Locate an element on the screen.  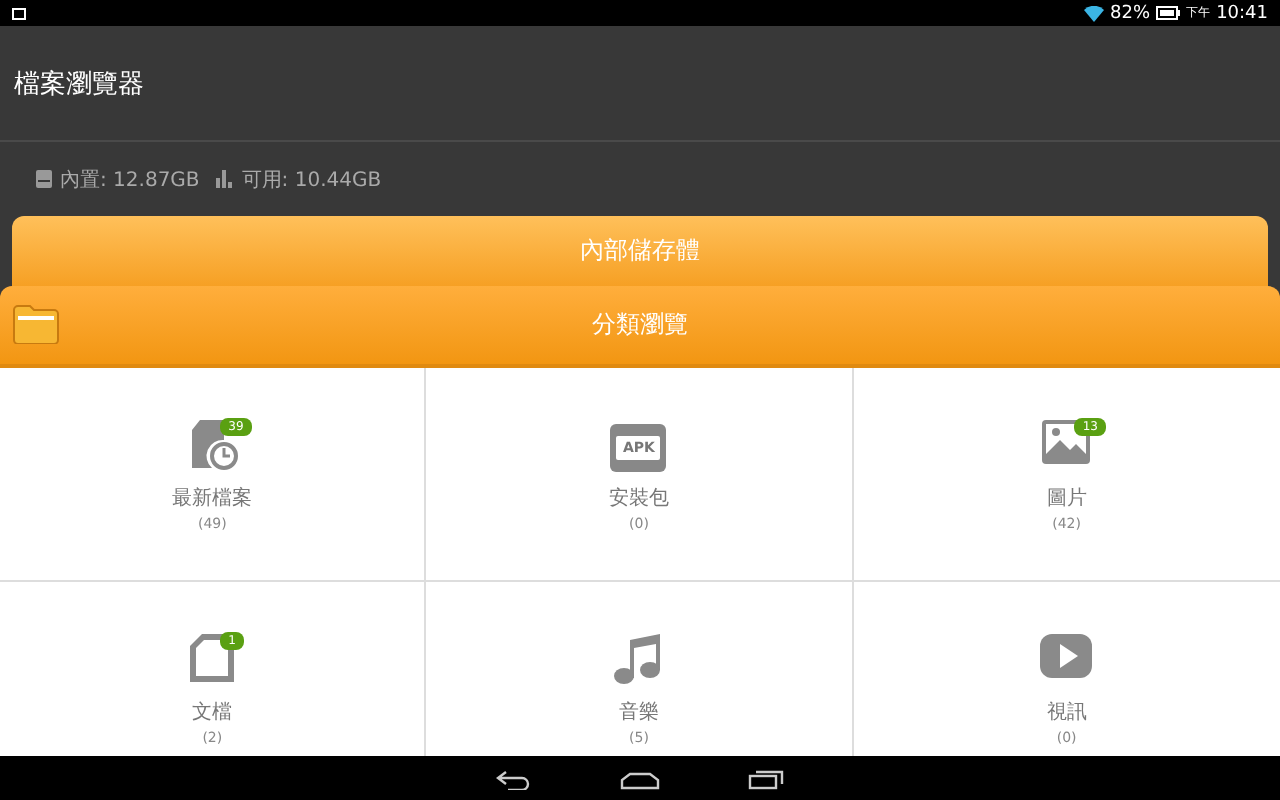
bar-chart-icon is located at coordinates (224, 179).